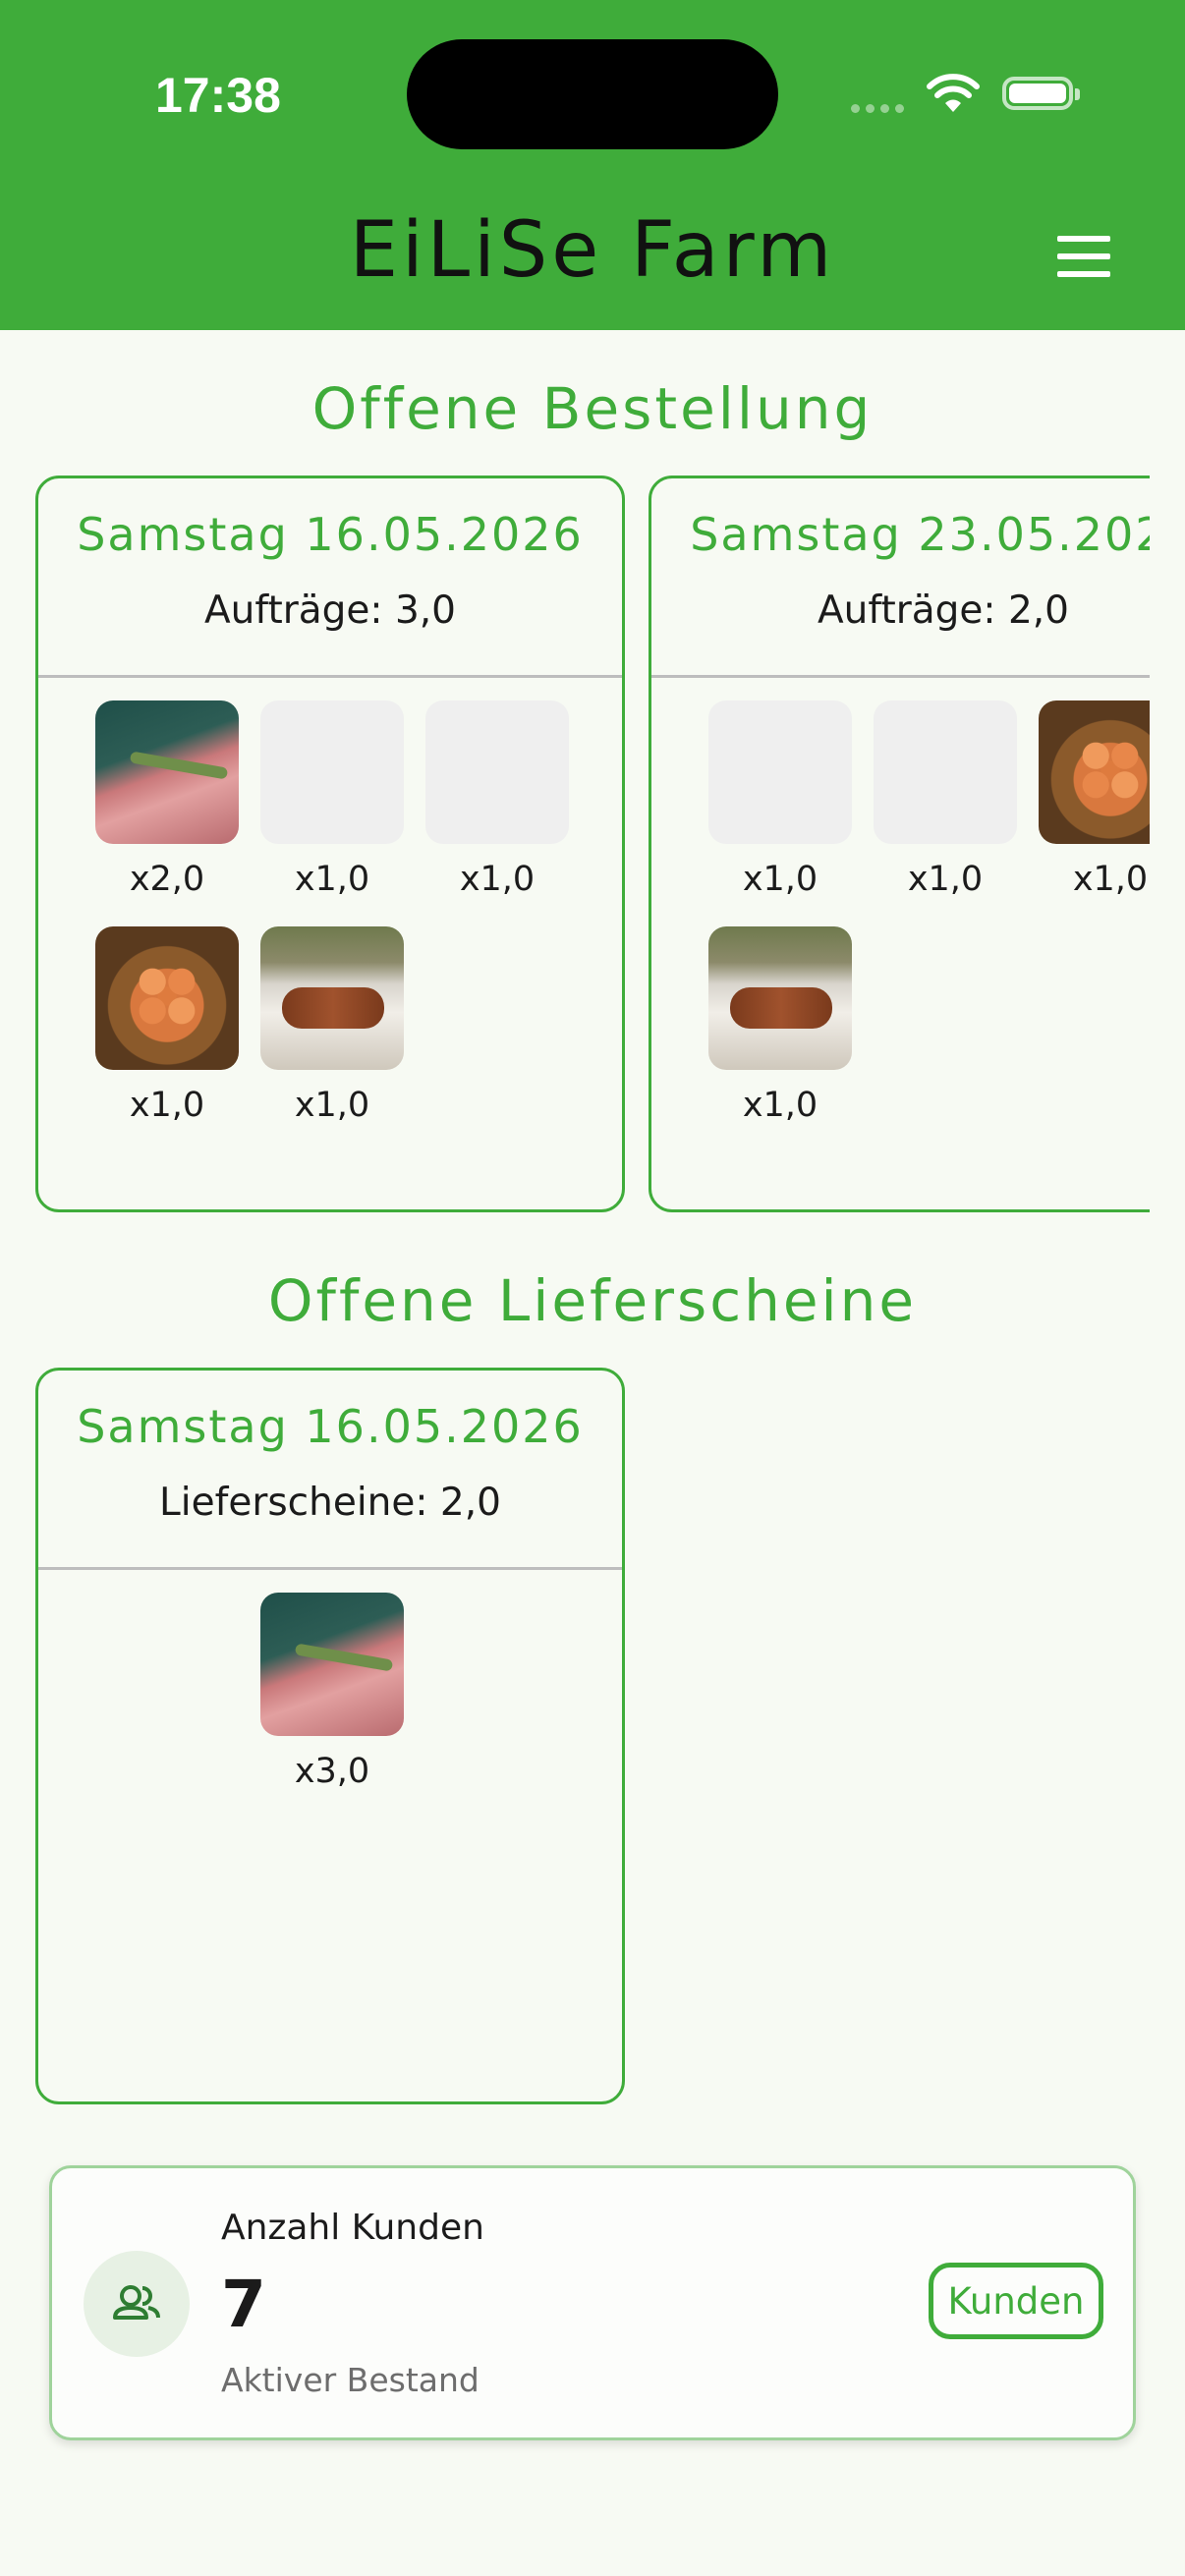 This screenshot has height=2576, width=1185. I want to click on customer-avatar, so click(137, 2304).